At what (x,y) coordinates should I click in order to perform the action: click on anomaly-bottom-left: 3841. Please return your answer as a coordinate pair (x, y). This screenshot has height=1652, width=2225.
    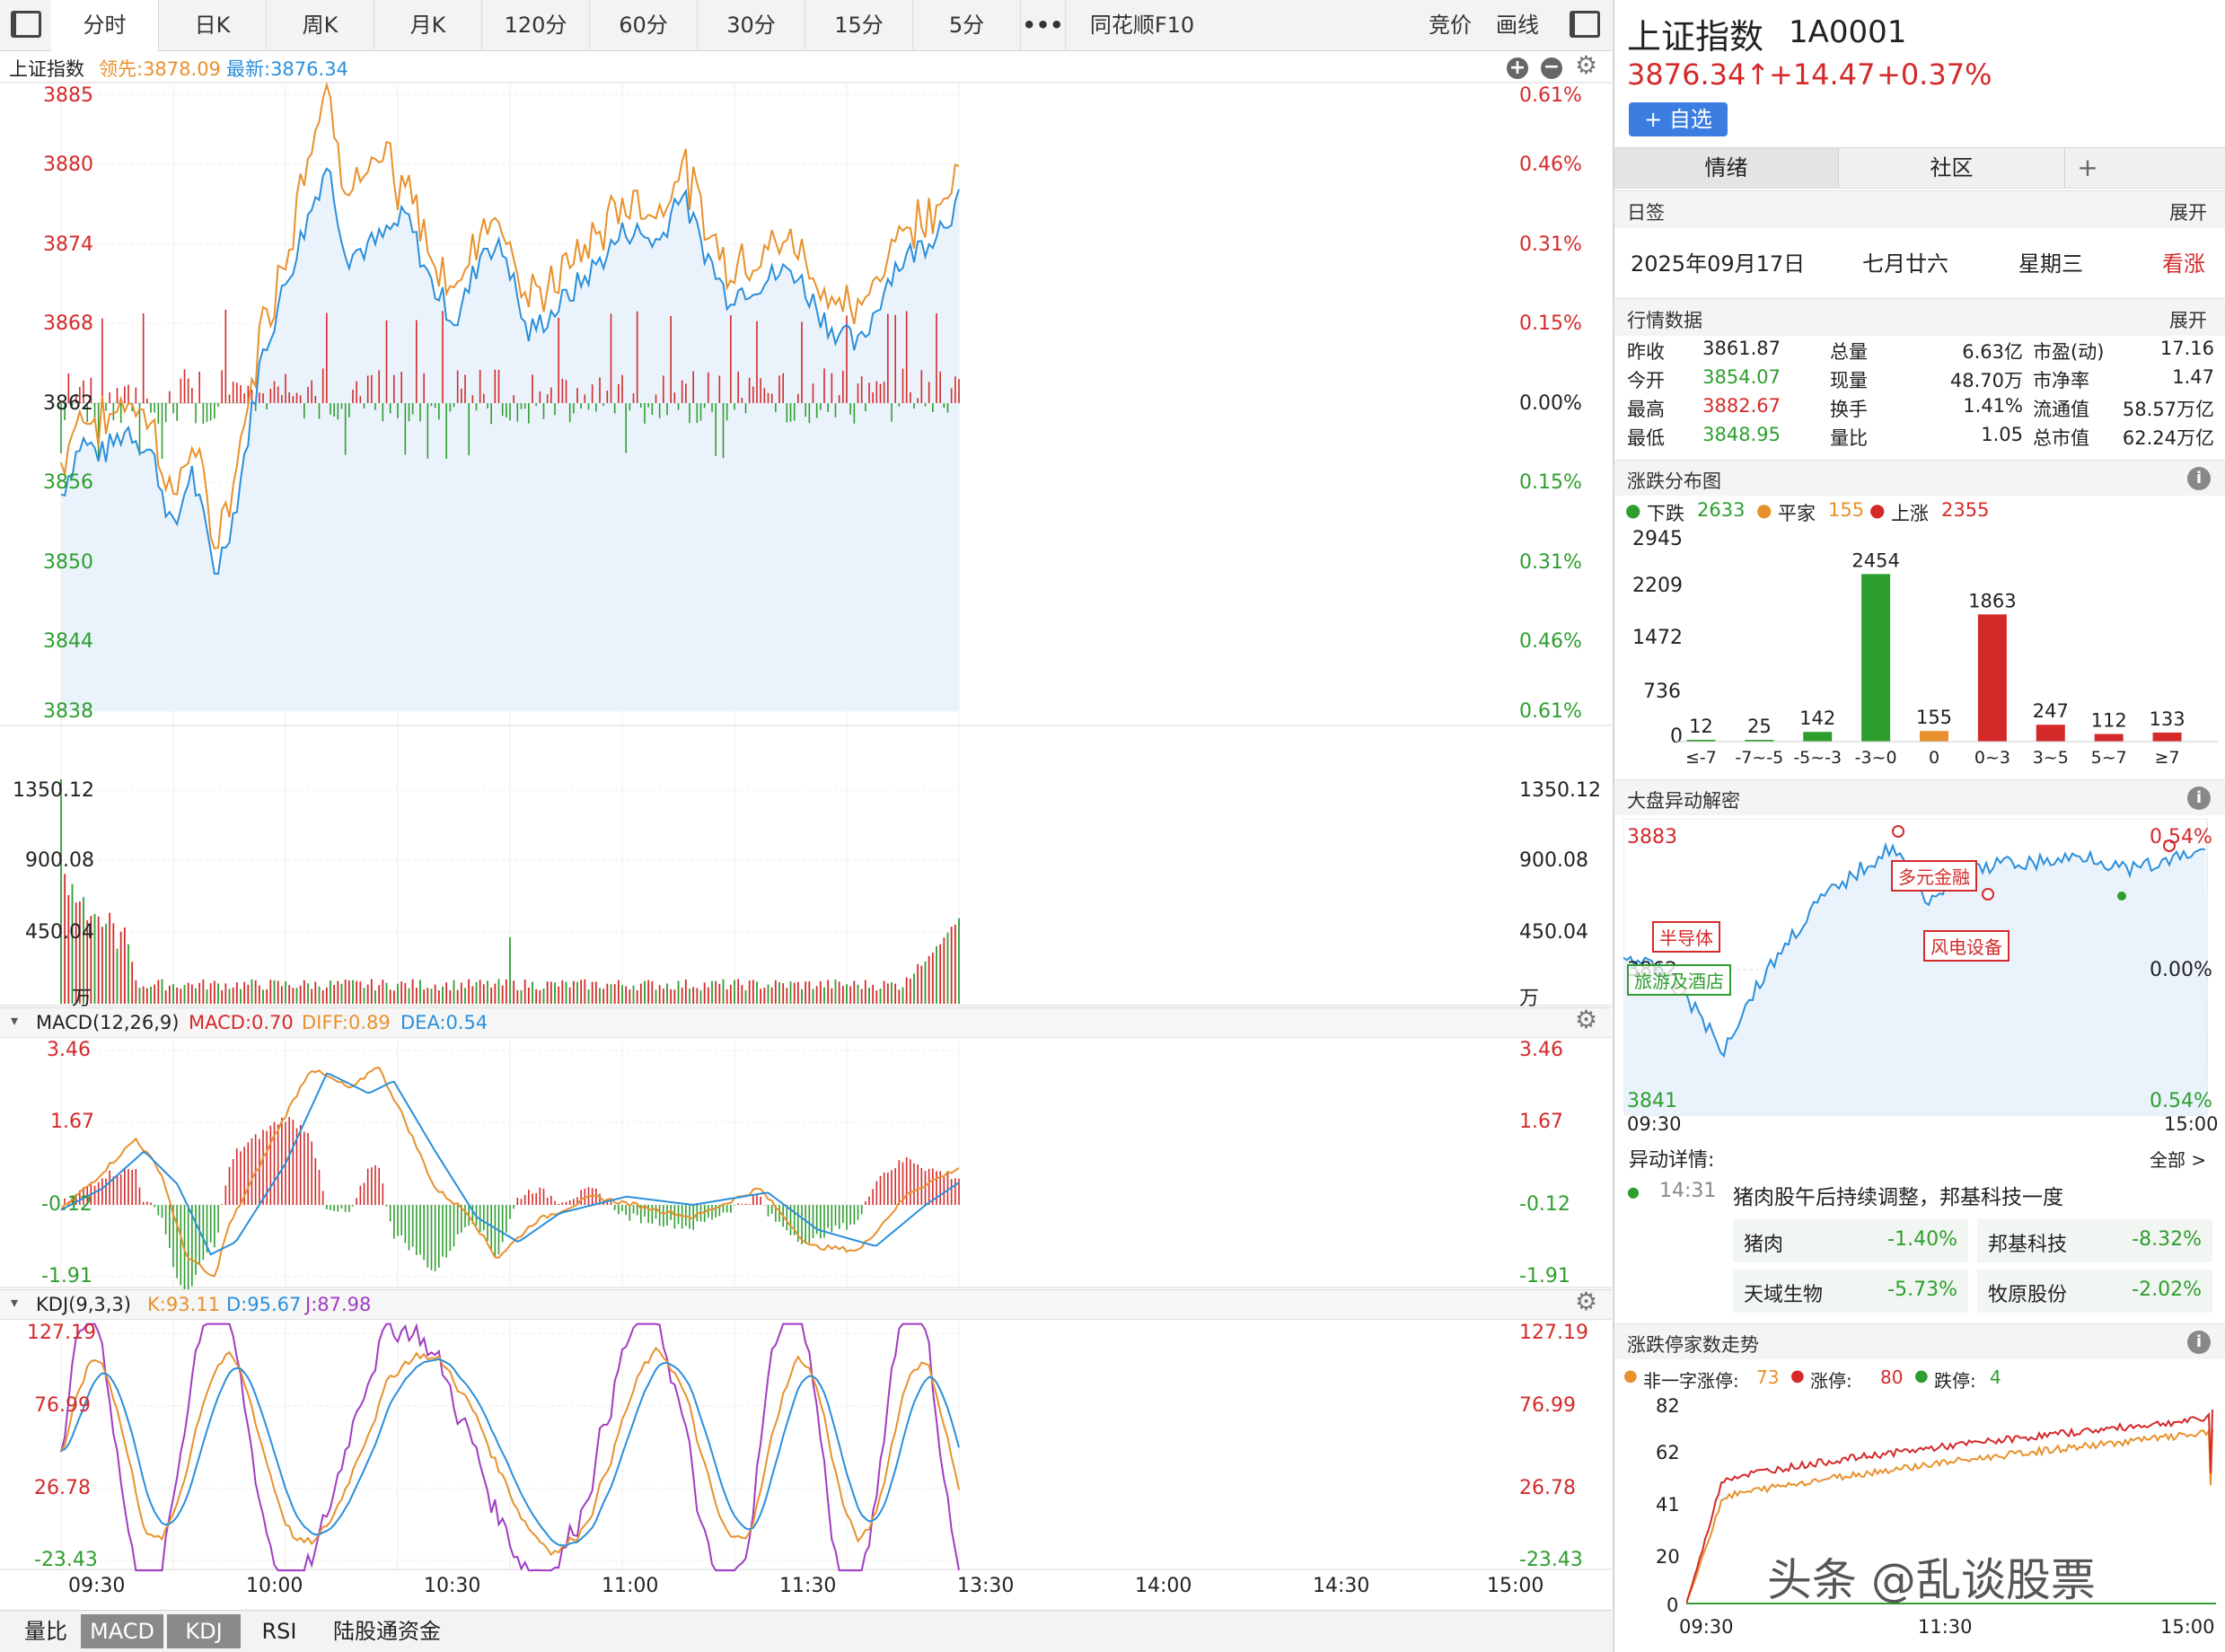
    Looking at the image, I should click on (1652, 1101).